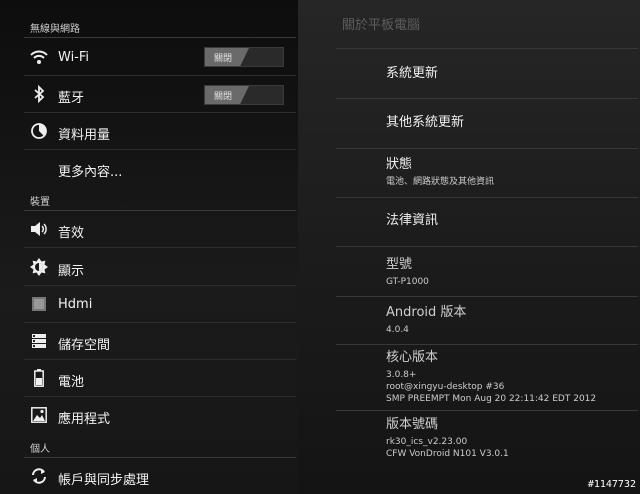  What do you see at coordinates (399, 264) in the screenshot?
I see `item-title: 型號` at bounding box center [399, 264].